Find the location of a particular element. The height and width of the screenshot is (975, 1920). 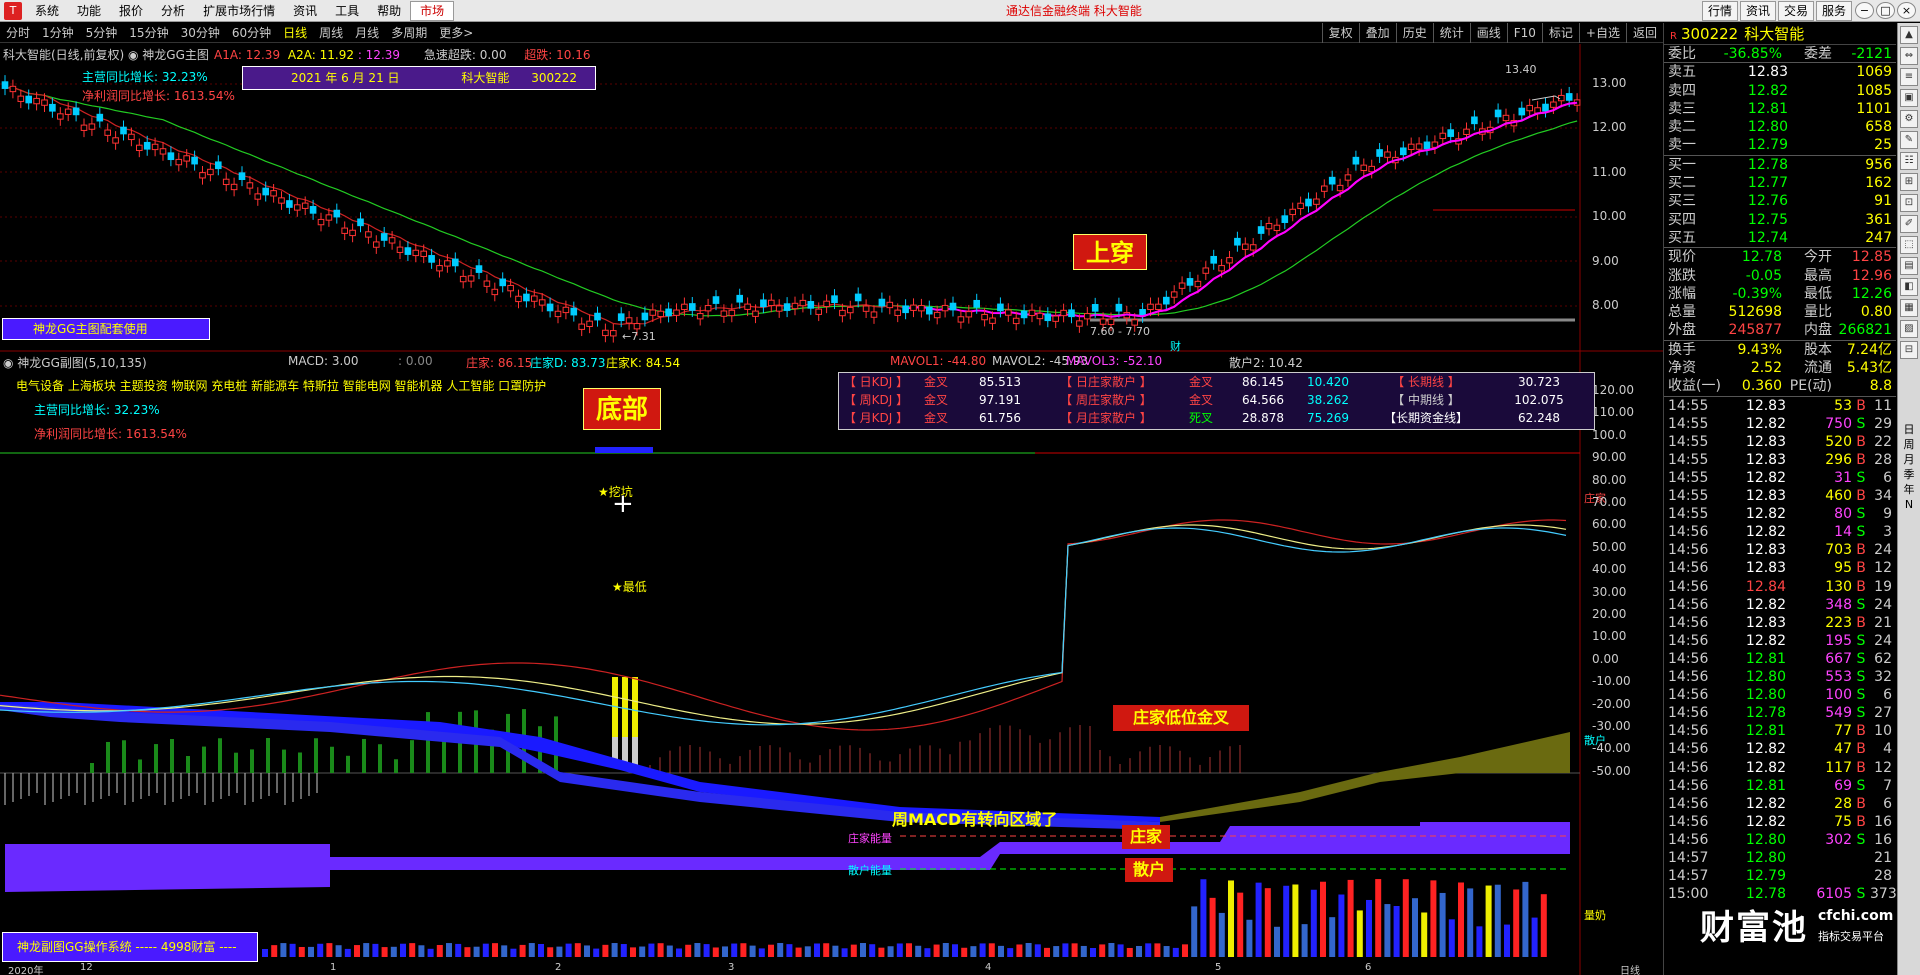

tick-row: 14:56 12.82 75 B 16 is located at coordinates (1780, 822).